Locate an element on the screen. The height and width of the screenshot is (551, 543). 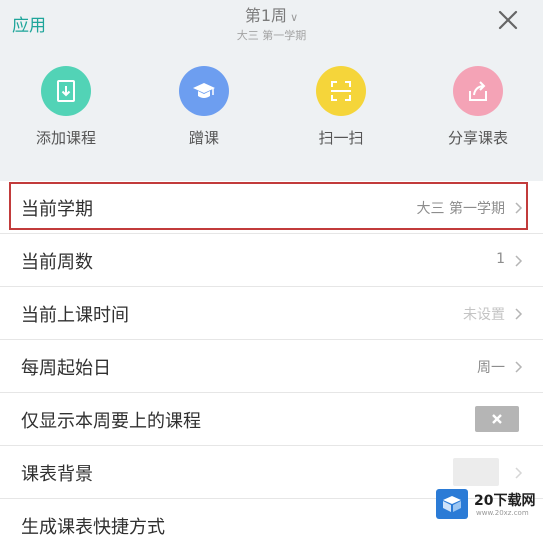
week-subtitle: 大三 第一学期 is located at coordinates (271, 35).